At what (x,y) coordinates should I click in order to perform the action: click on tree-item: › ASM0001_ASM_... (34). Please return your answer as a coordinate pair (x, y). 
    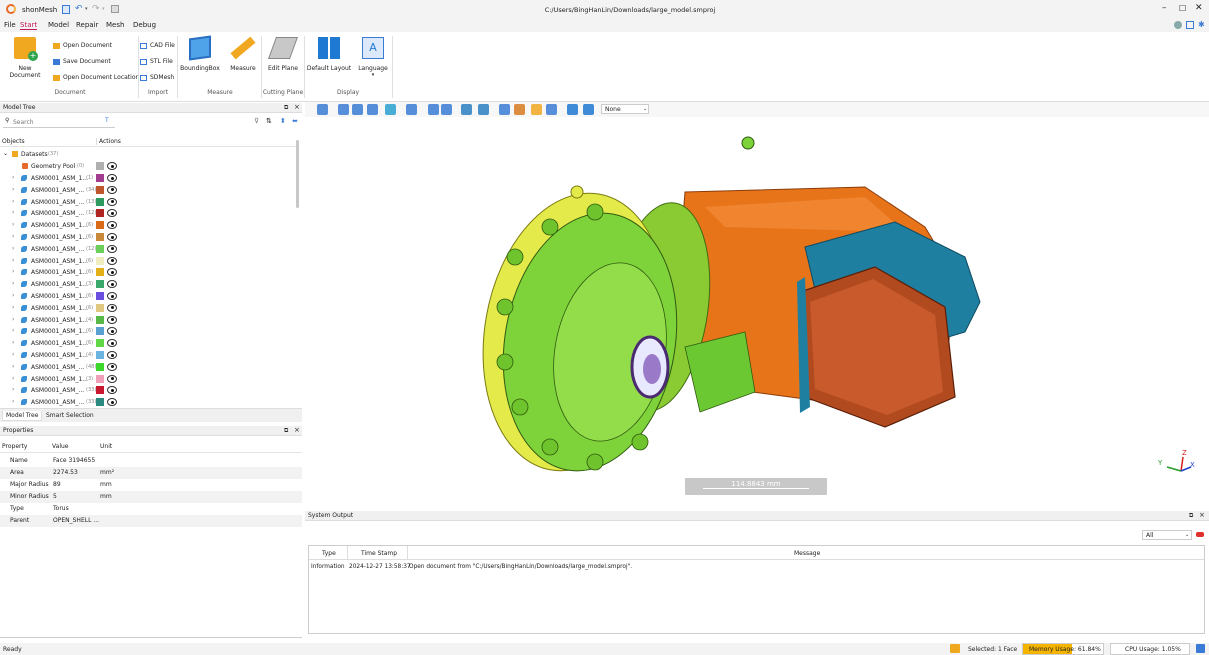
    Looking at the image, I should click on (150, 191).